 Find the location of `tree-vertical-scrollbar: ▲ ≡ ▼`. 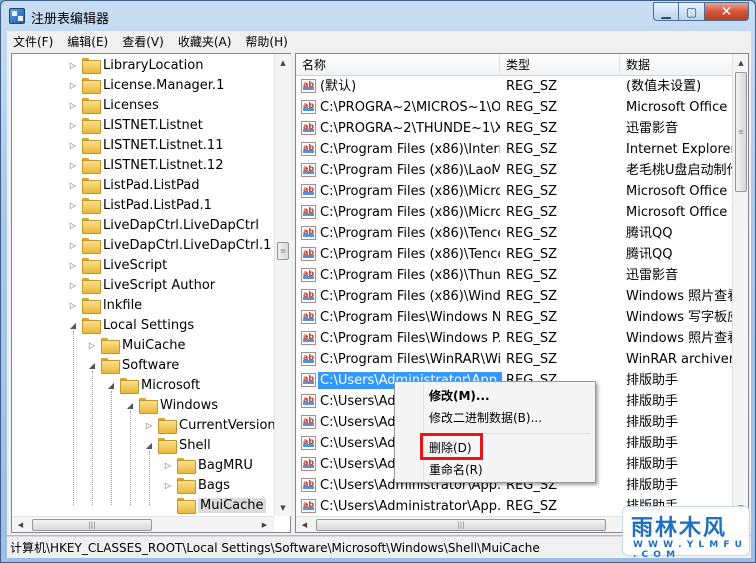

tree-vertical-scrollbar: ▲ ≡ ▼ is located at coordinates (282, 285).